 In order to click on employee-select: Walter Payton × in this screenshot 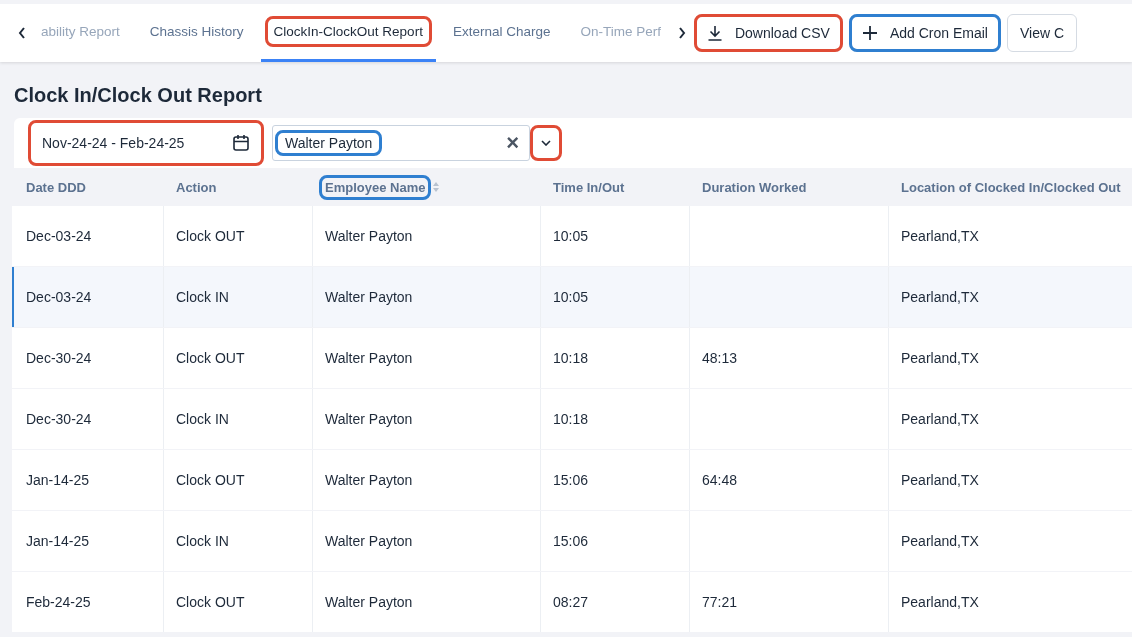, I will do `click(401, 143)`.